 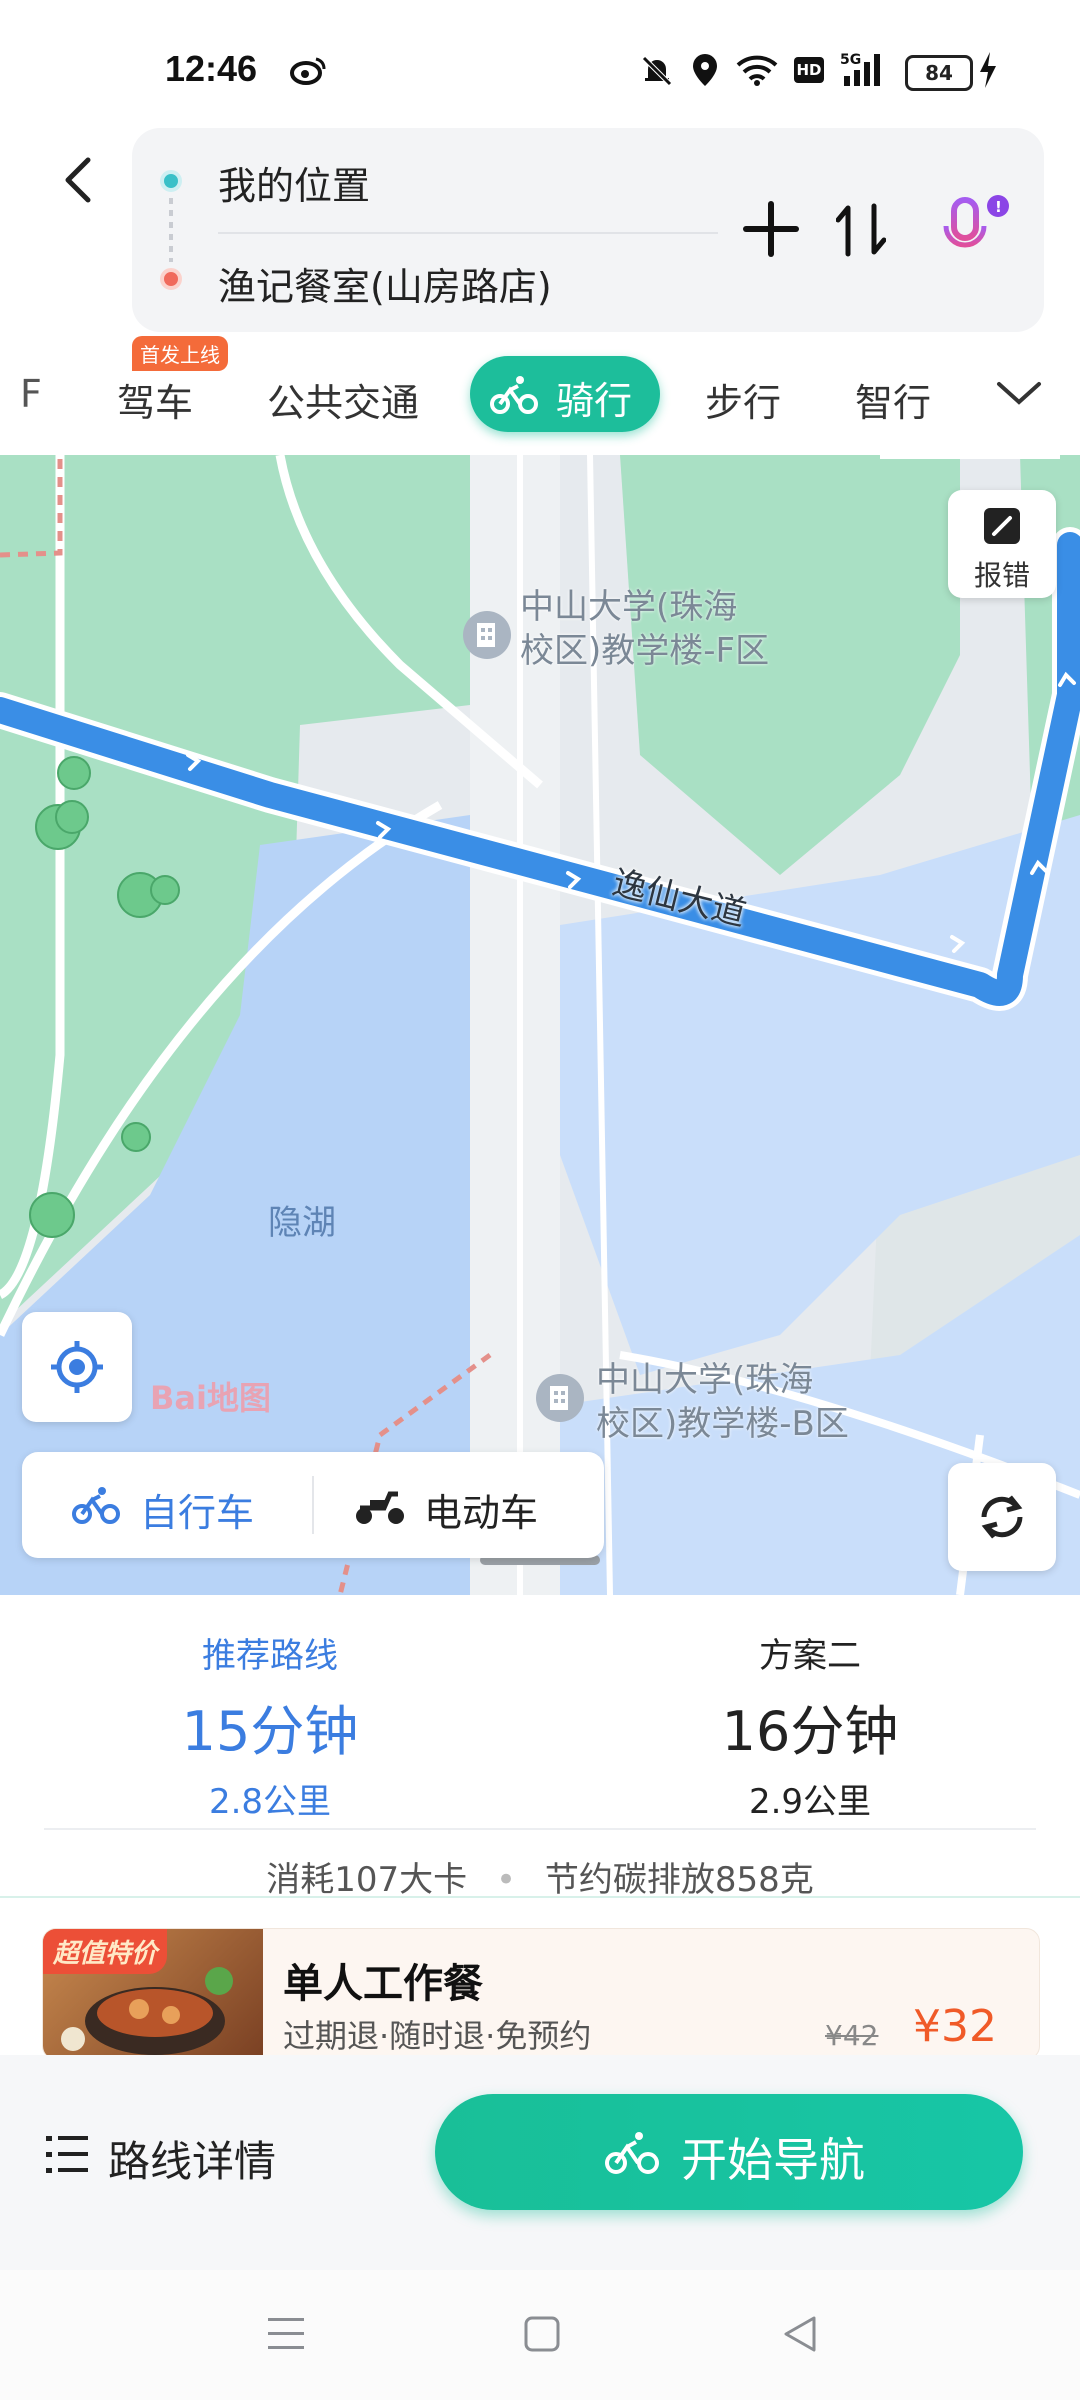 I want to click on route-option-2: 方案二 16分钟 2.9公里, so click(x=810, y=1725).